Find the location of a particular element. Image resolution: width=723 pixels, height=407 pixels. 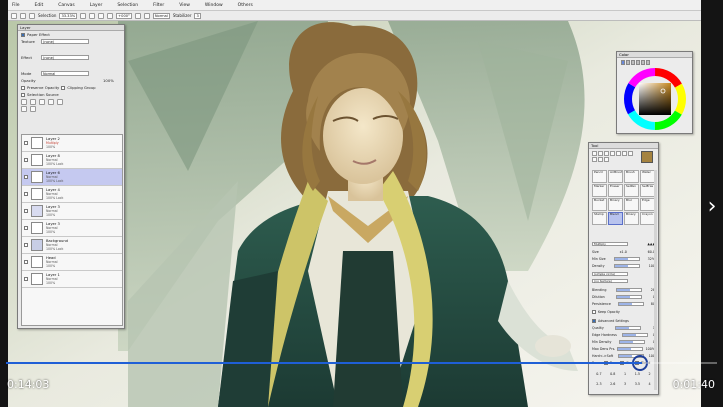

new-folder-button is located at coordinates (42, 101).